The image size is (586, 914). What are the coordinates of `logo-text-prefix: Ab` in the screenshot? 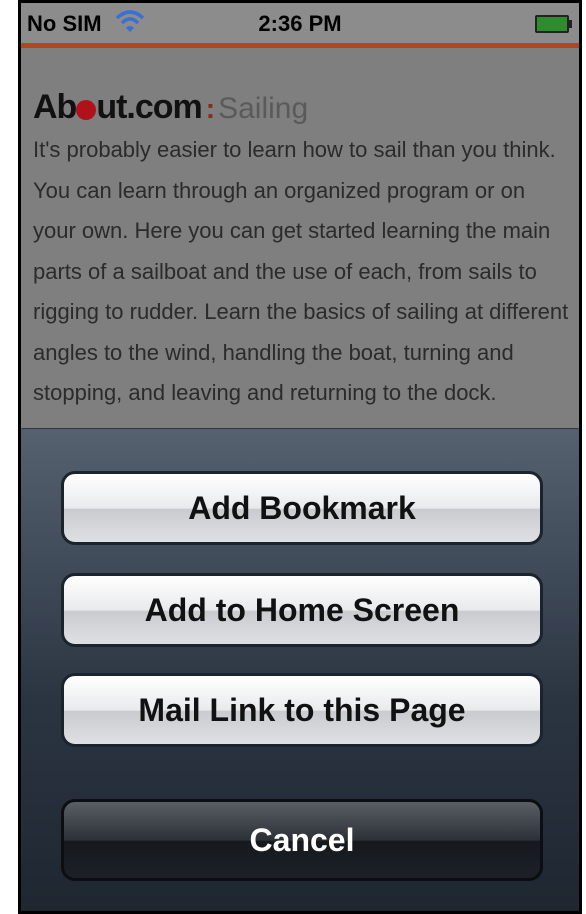 It's located at (55, 107).